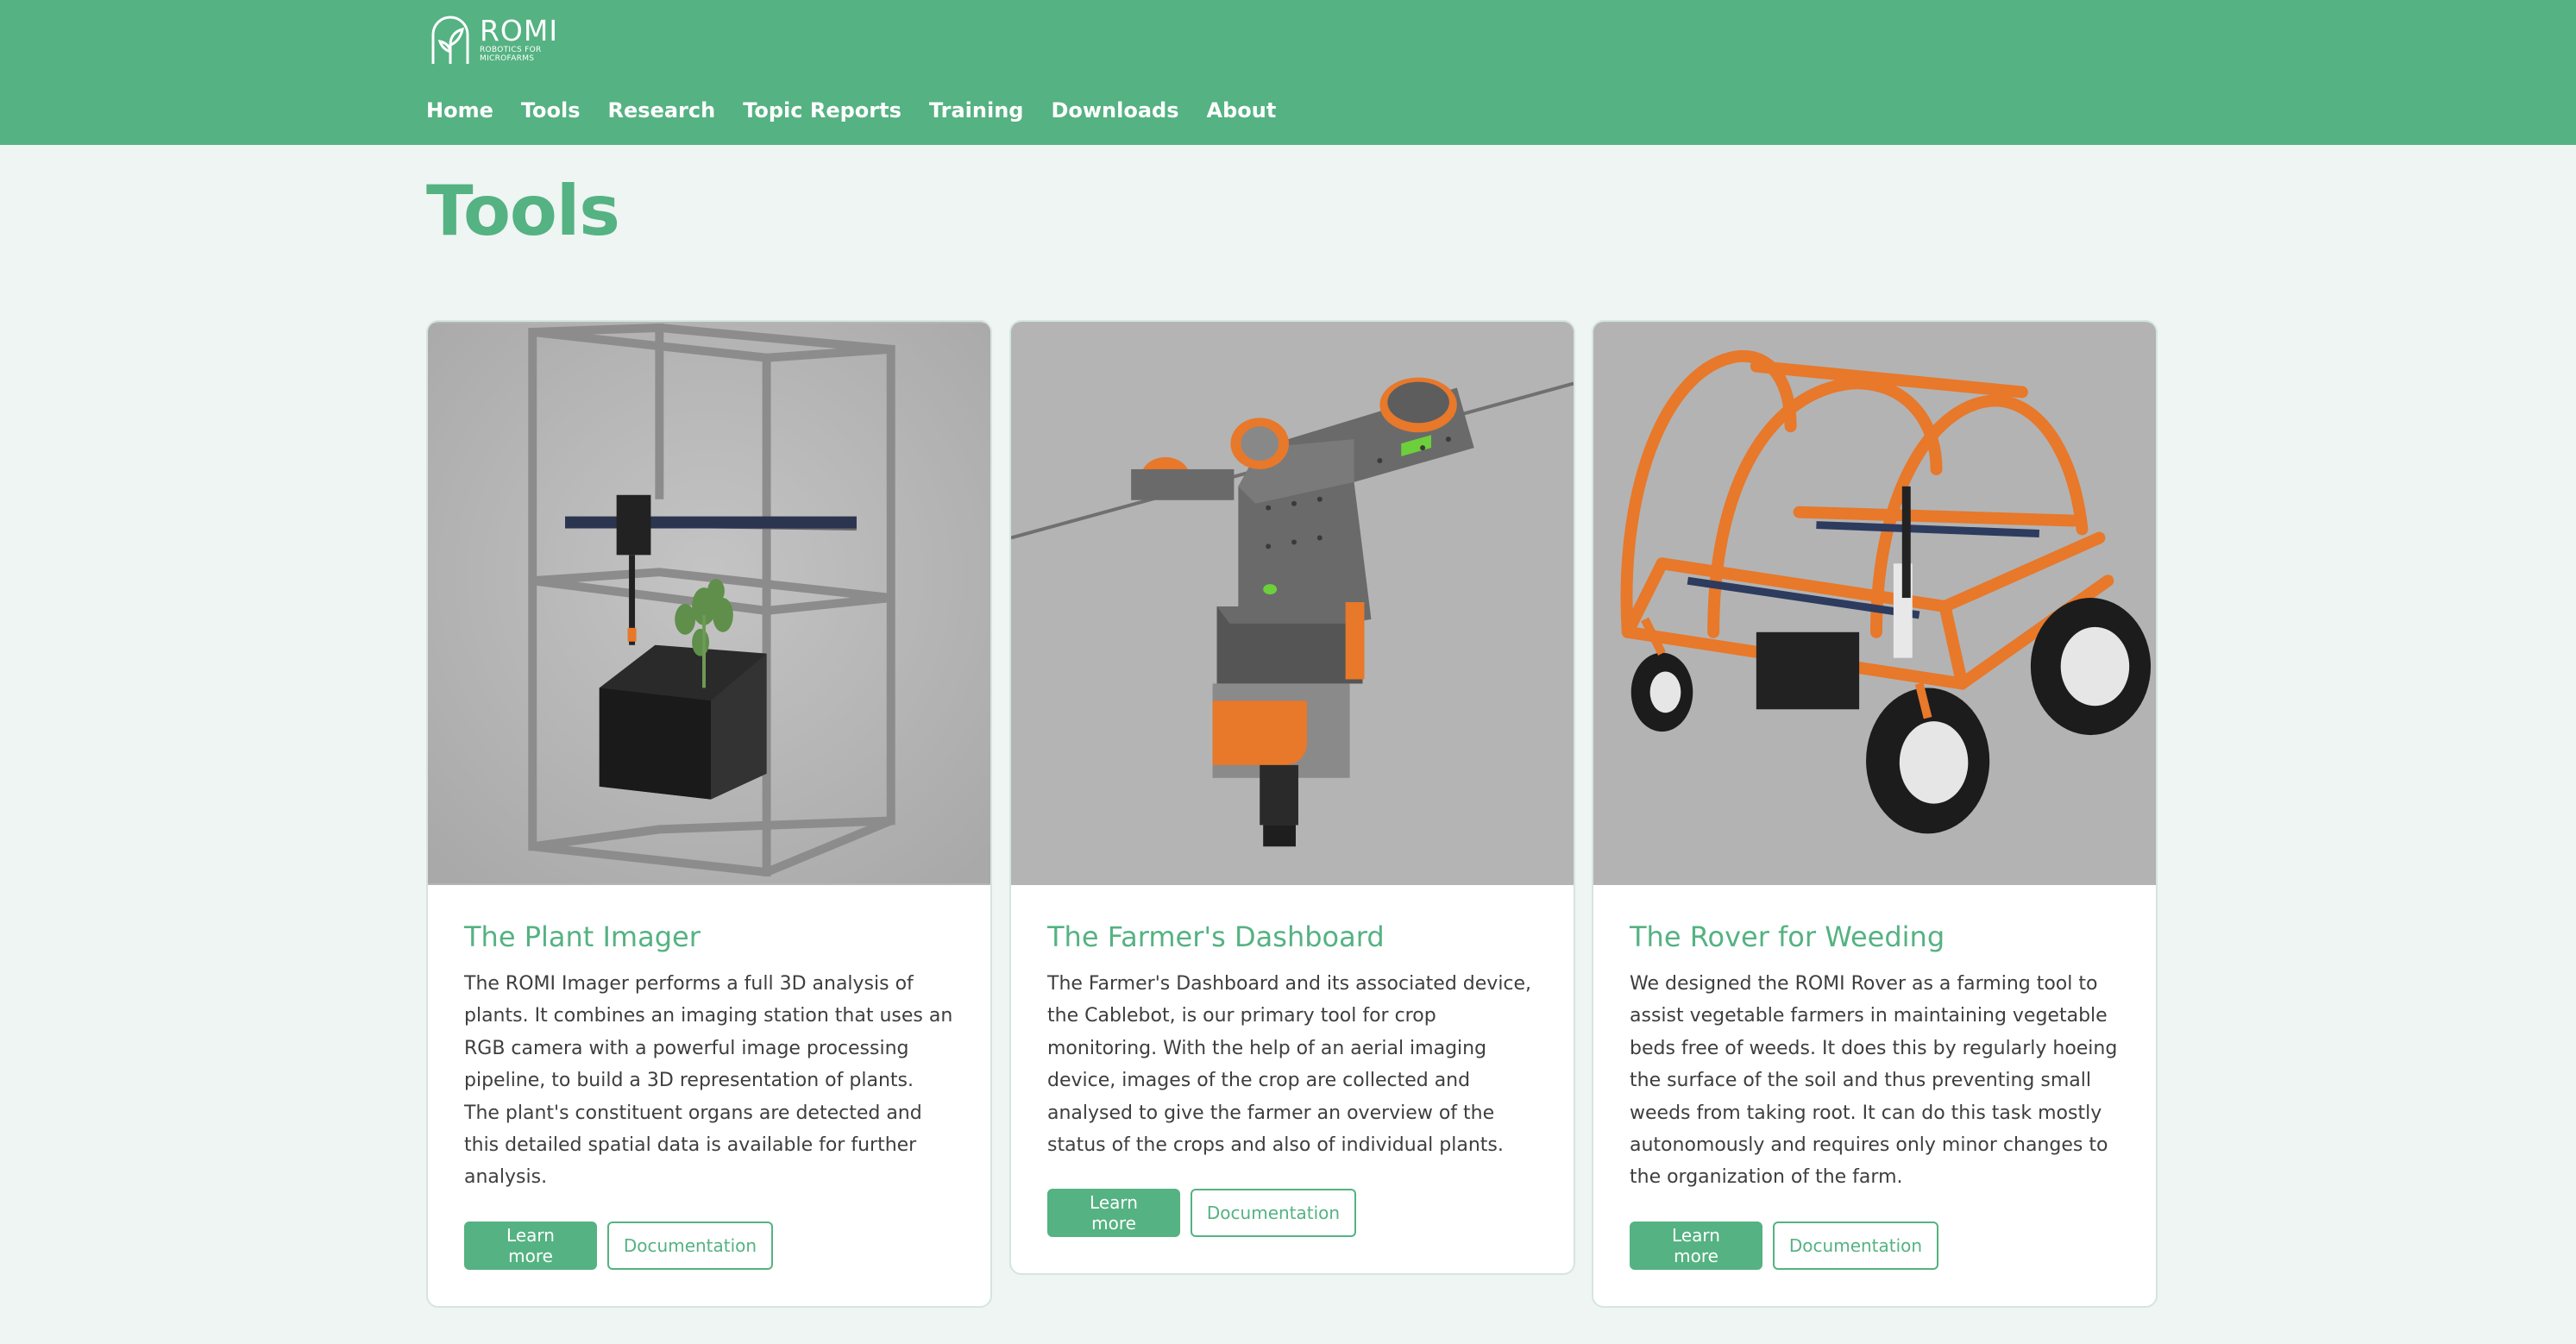 The height and width of the screenshot is (1344, 2576). What do you see at coordinates (523, 211) in the screenshot?
I see `page-title: Tools` at bounding box center [523, 211].